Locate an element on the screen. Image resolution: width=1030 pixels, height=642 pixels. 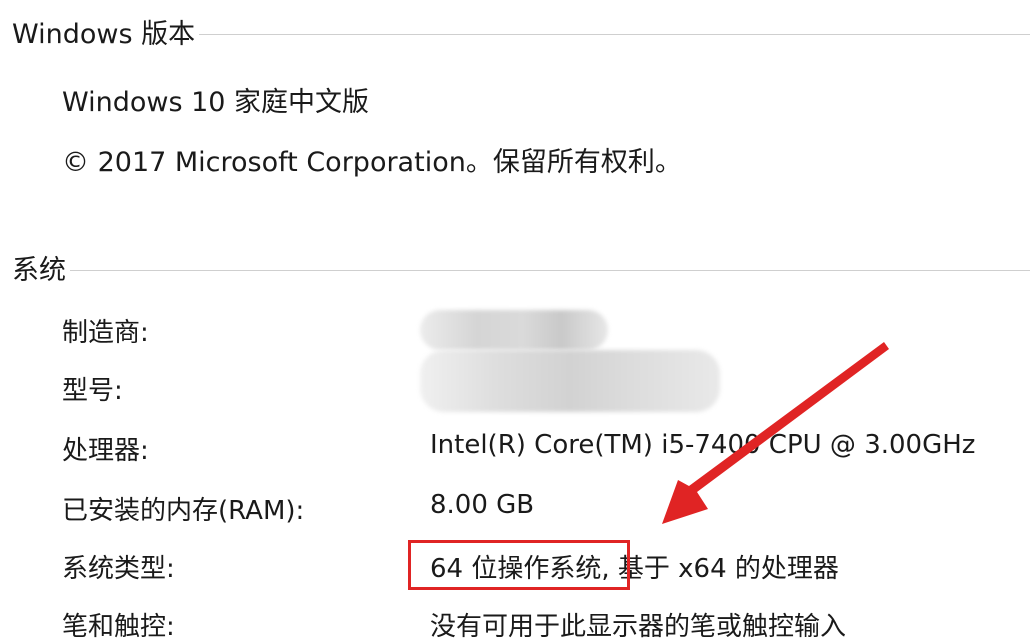
windows-edition-section-header: Windows 版本 is located at coordinates (521, 31).